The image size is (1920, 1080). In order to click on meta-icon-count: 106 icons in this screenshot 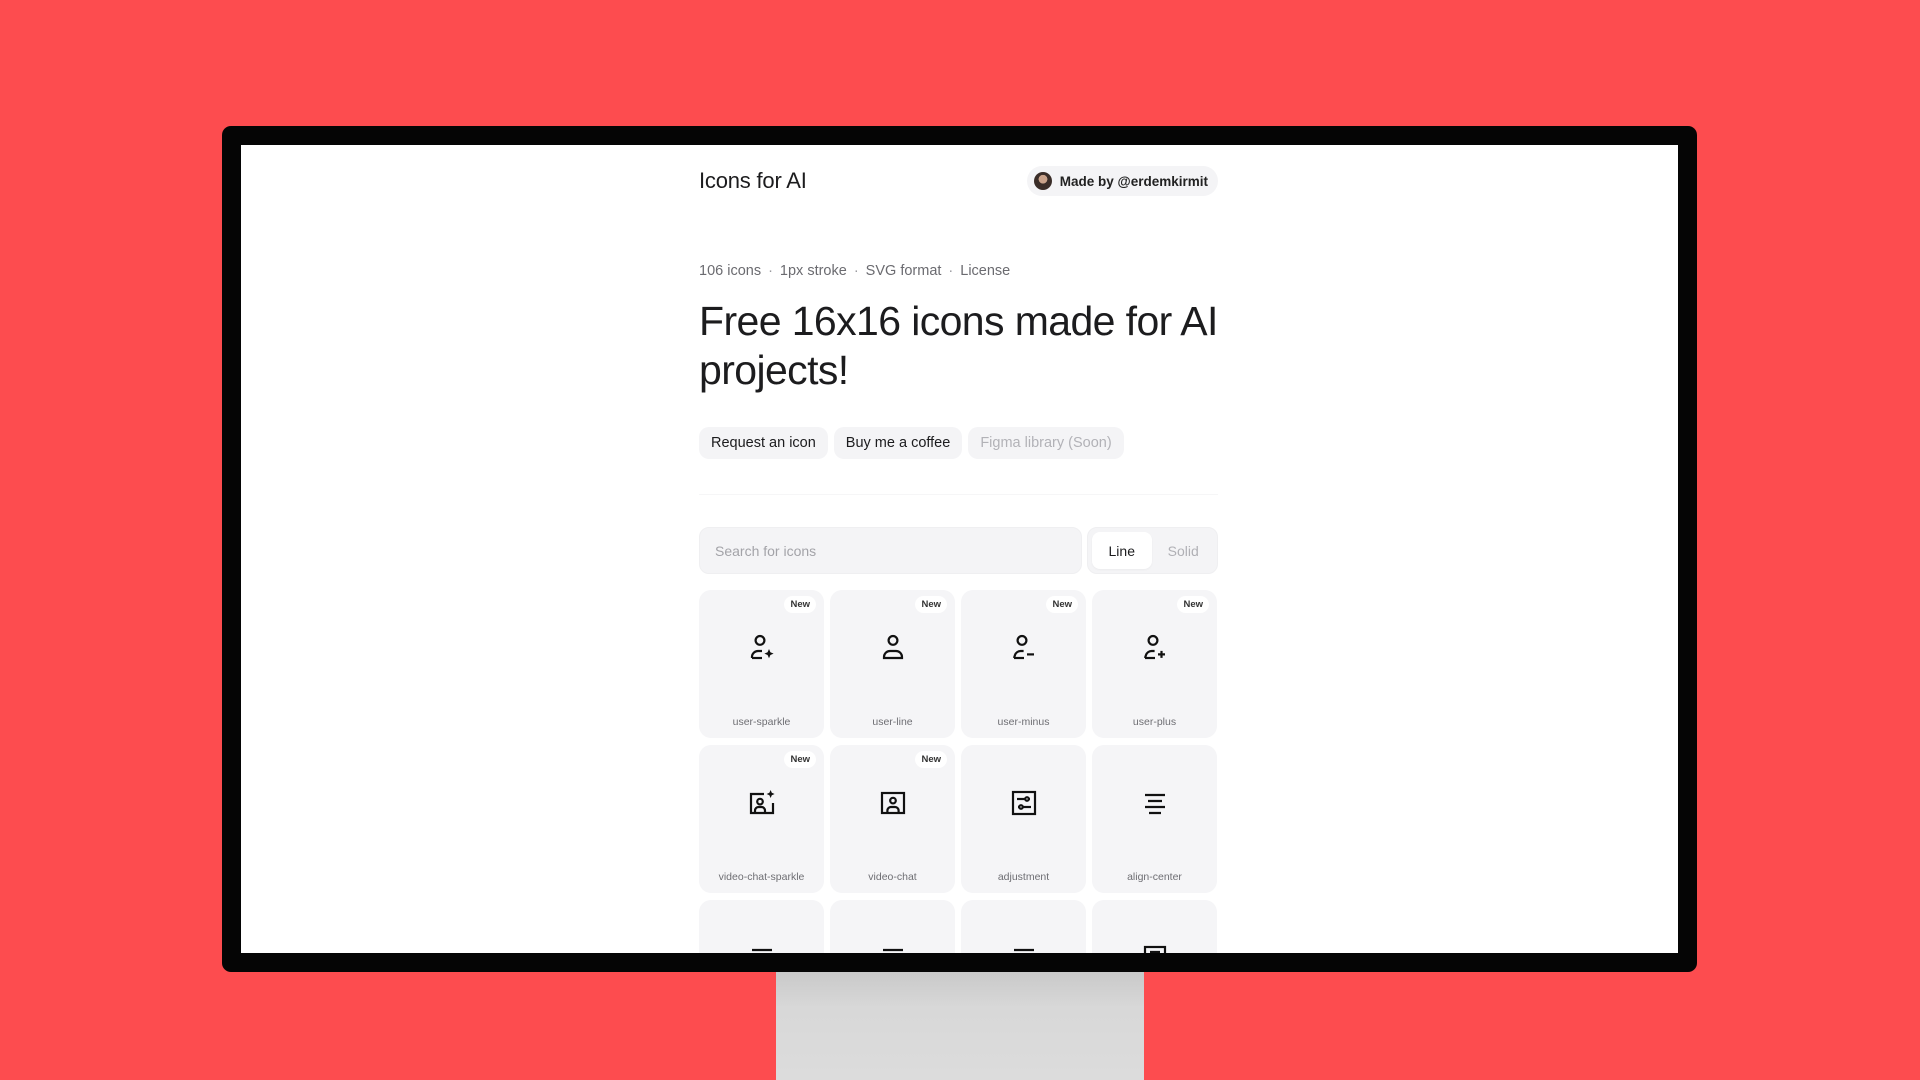, I will do `click(730, 271)`.